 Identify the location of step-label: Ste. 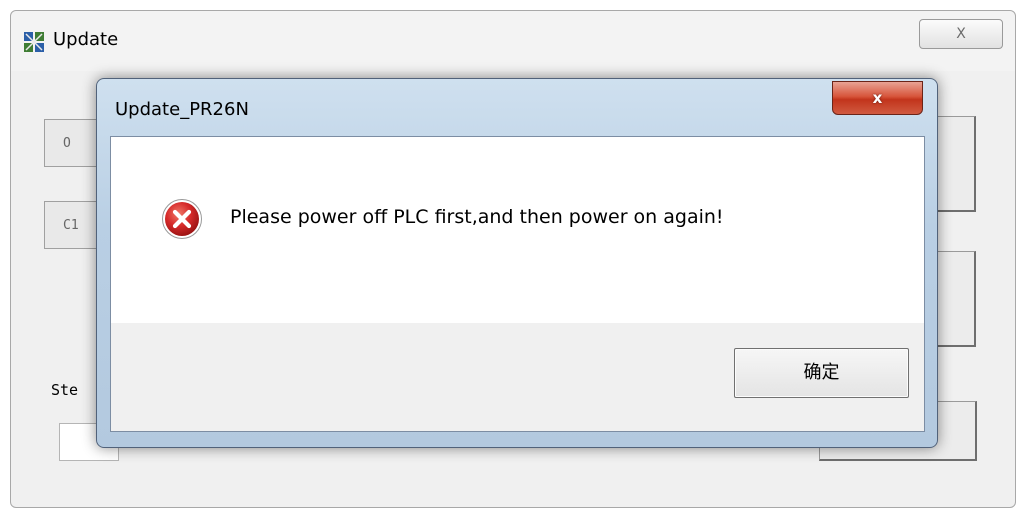
(65, 390).